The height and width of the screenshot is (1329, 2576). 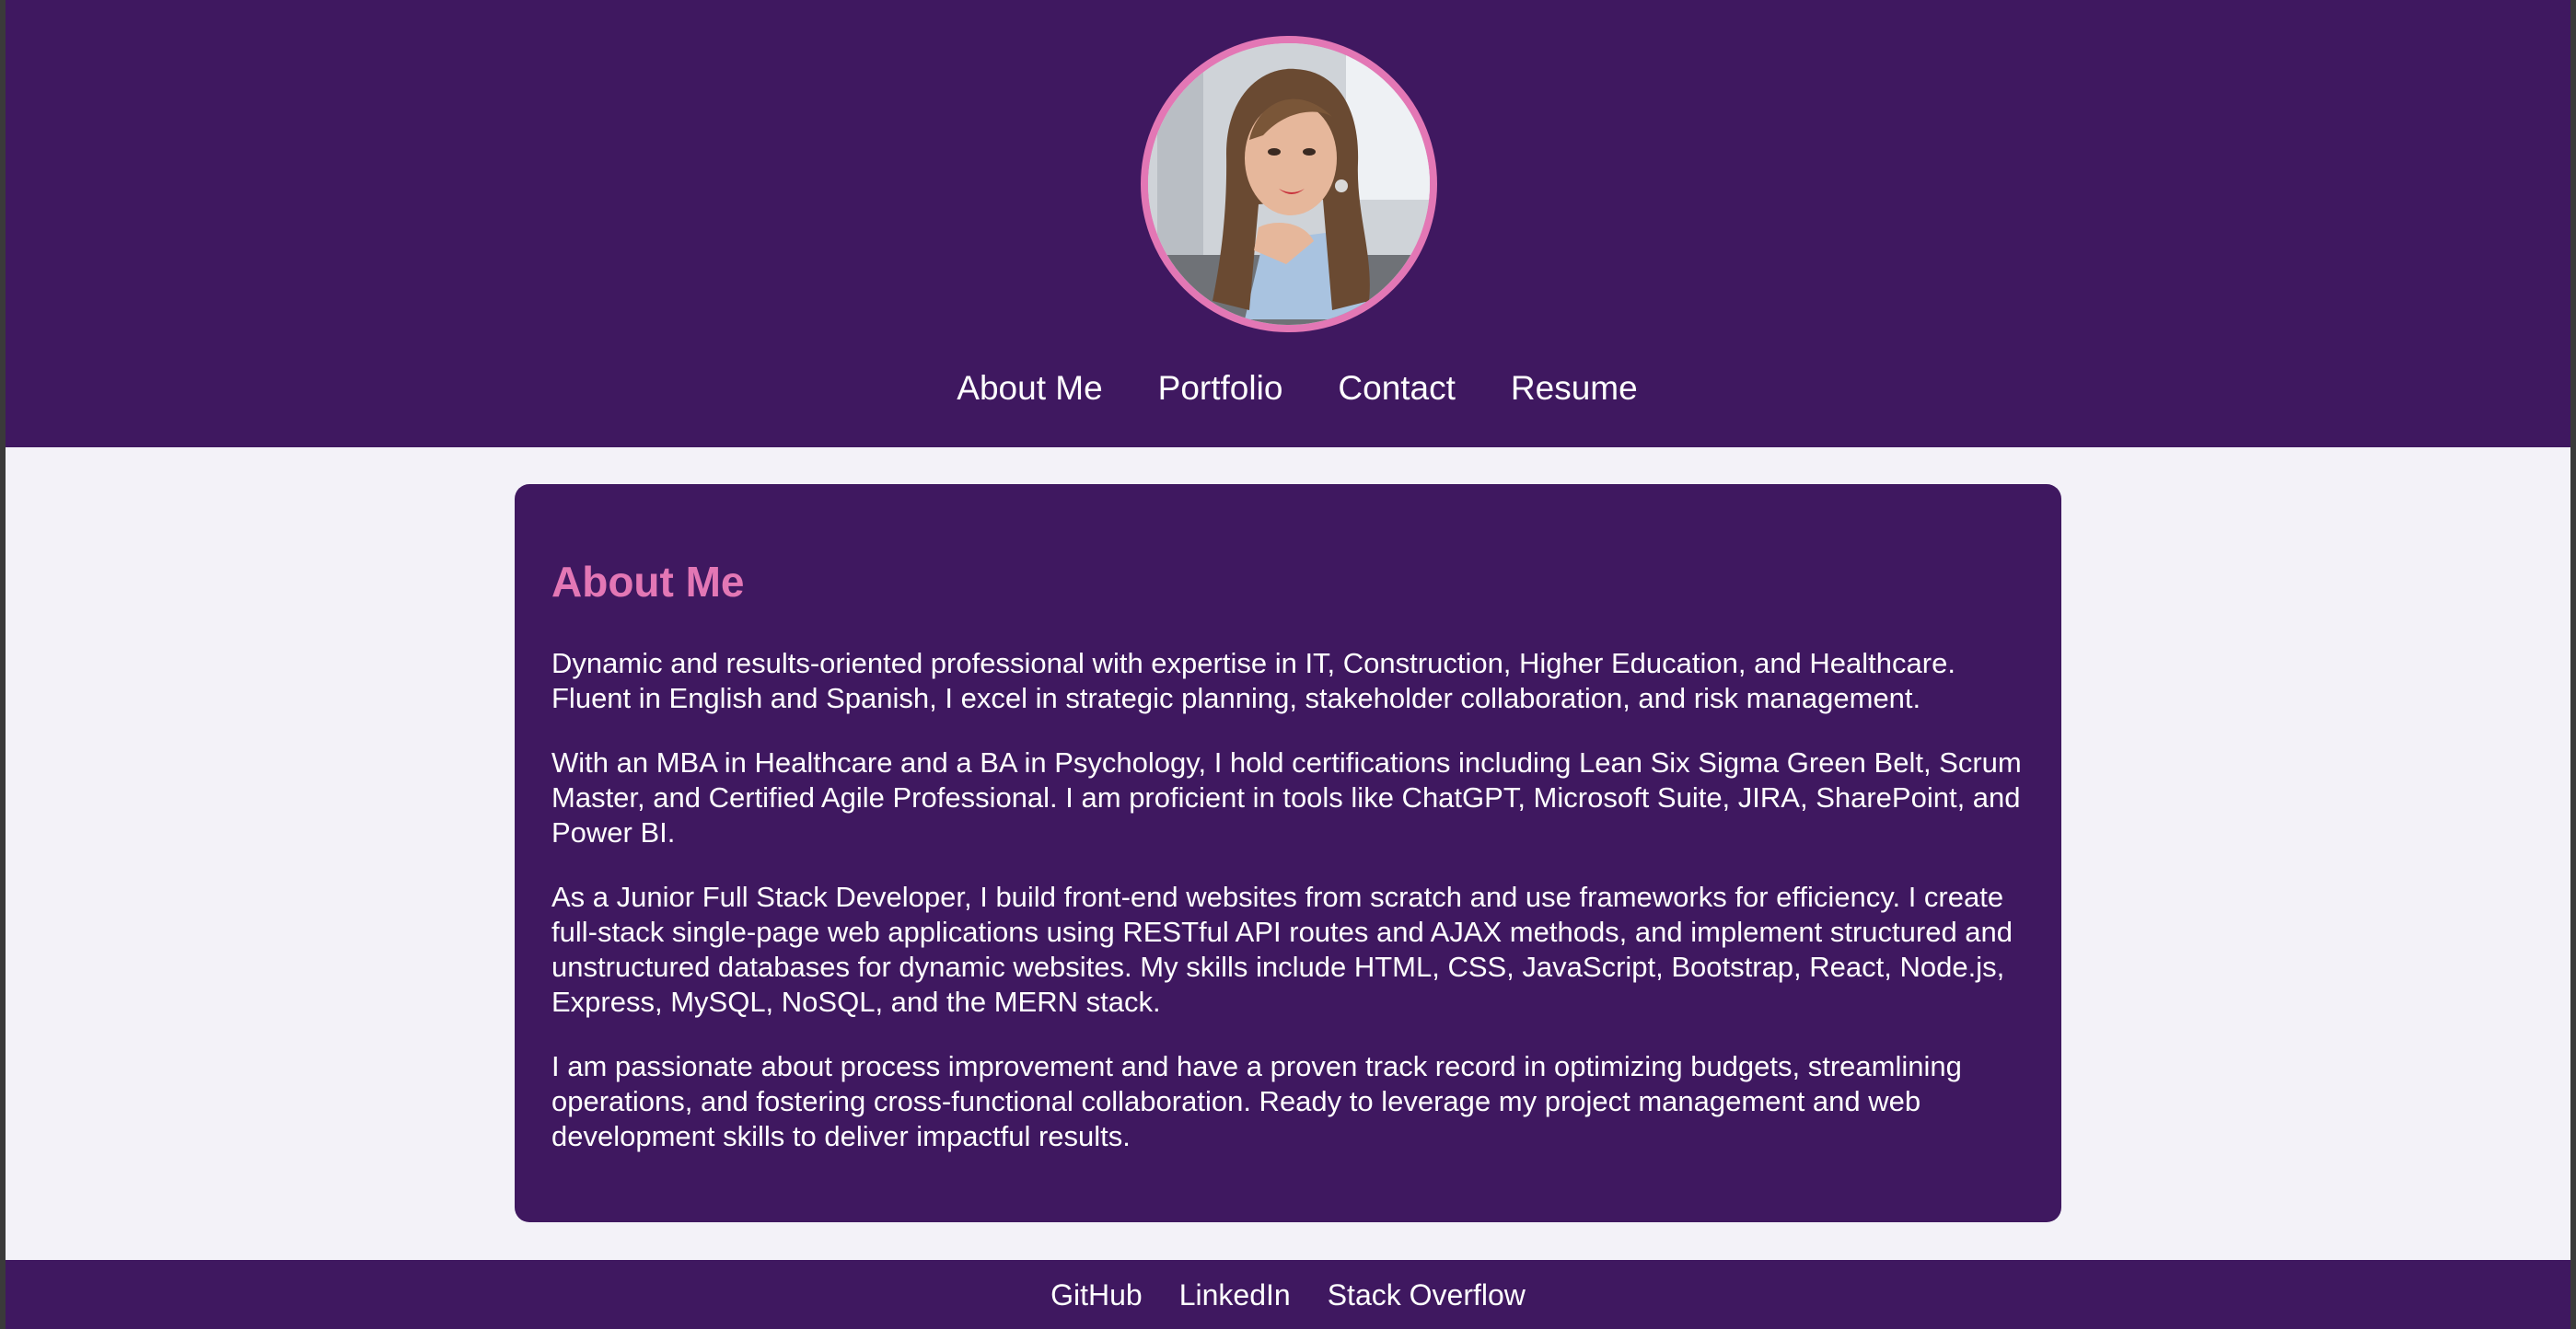 I want to click on nav-about-me: About Me, so click(x=1020, y=388).